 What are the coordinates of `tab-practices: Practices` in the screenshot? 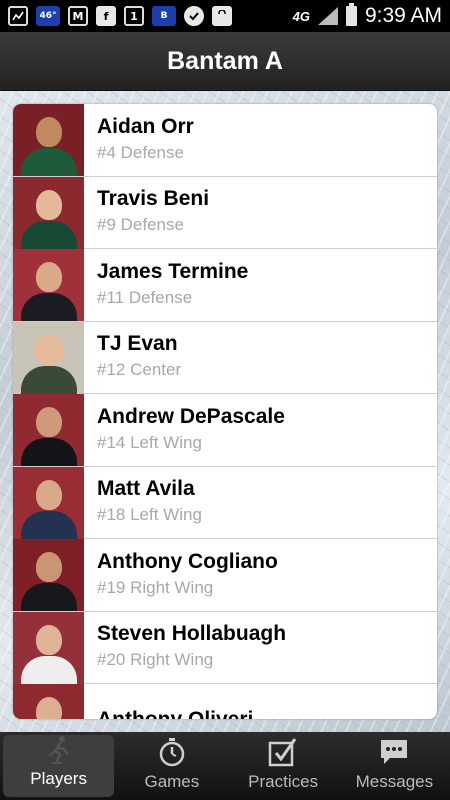 It's located at (283, 766).